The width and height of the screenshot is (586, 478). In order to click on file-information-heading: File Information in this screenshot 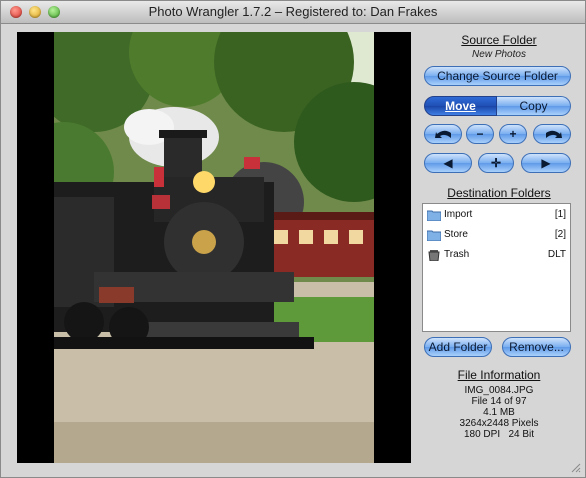, I will do `click(499, 375)`.